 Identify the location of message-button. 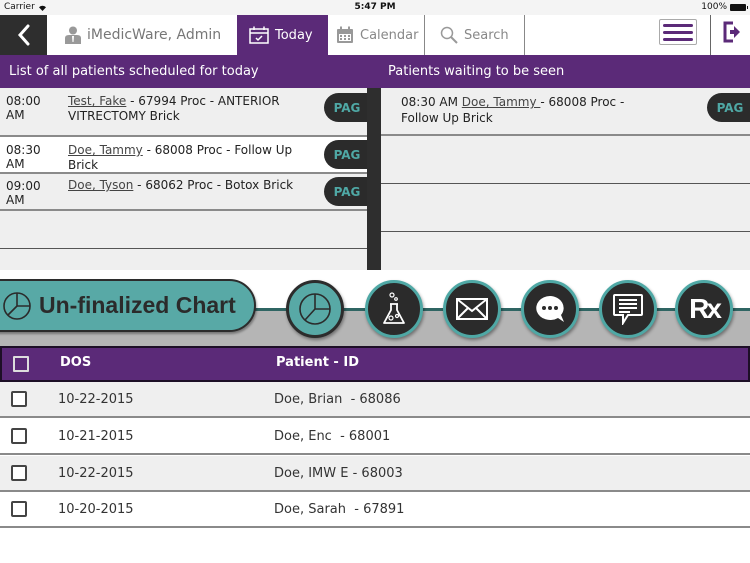
(628, 309).